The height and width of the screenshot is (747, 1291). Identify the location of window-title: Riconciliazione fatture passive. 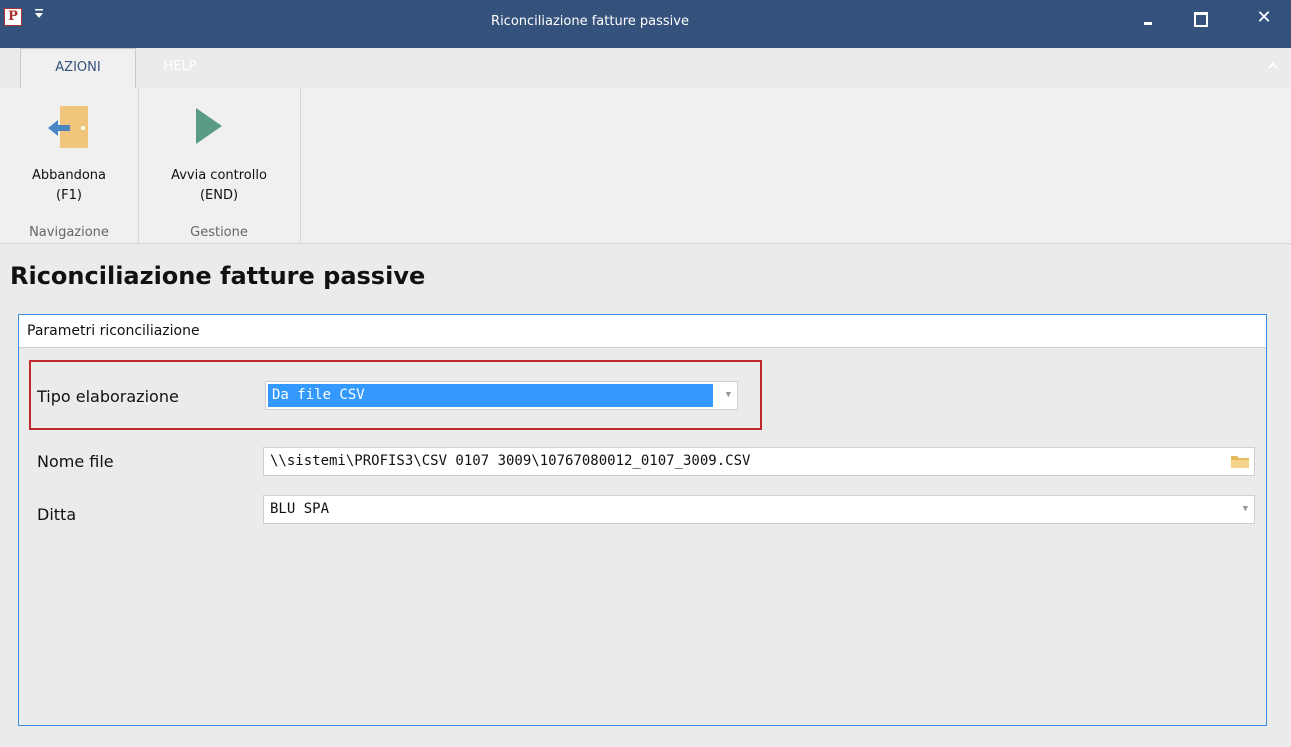
(590, 21).